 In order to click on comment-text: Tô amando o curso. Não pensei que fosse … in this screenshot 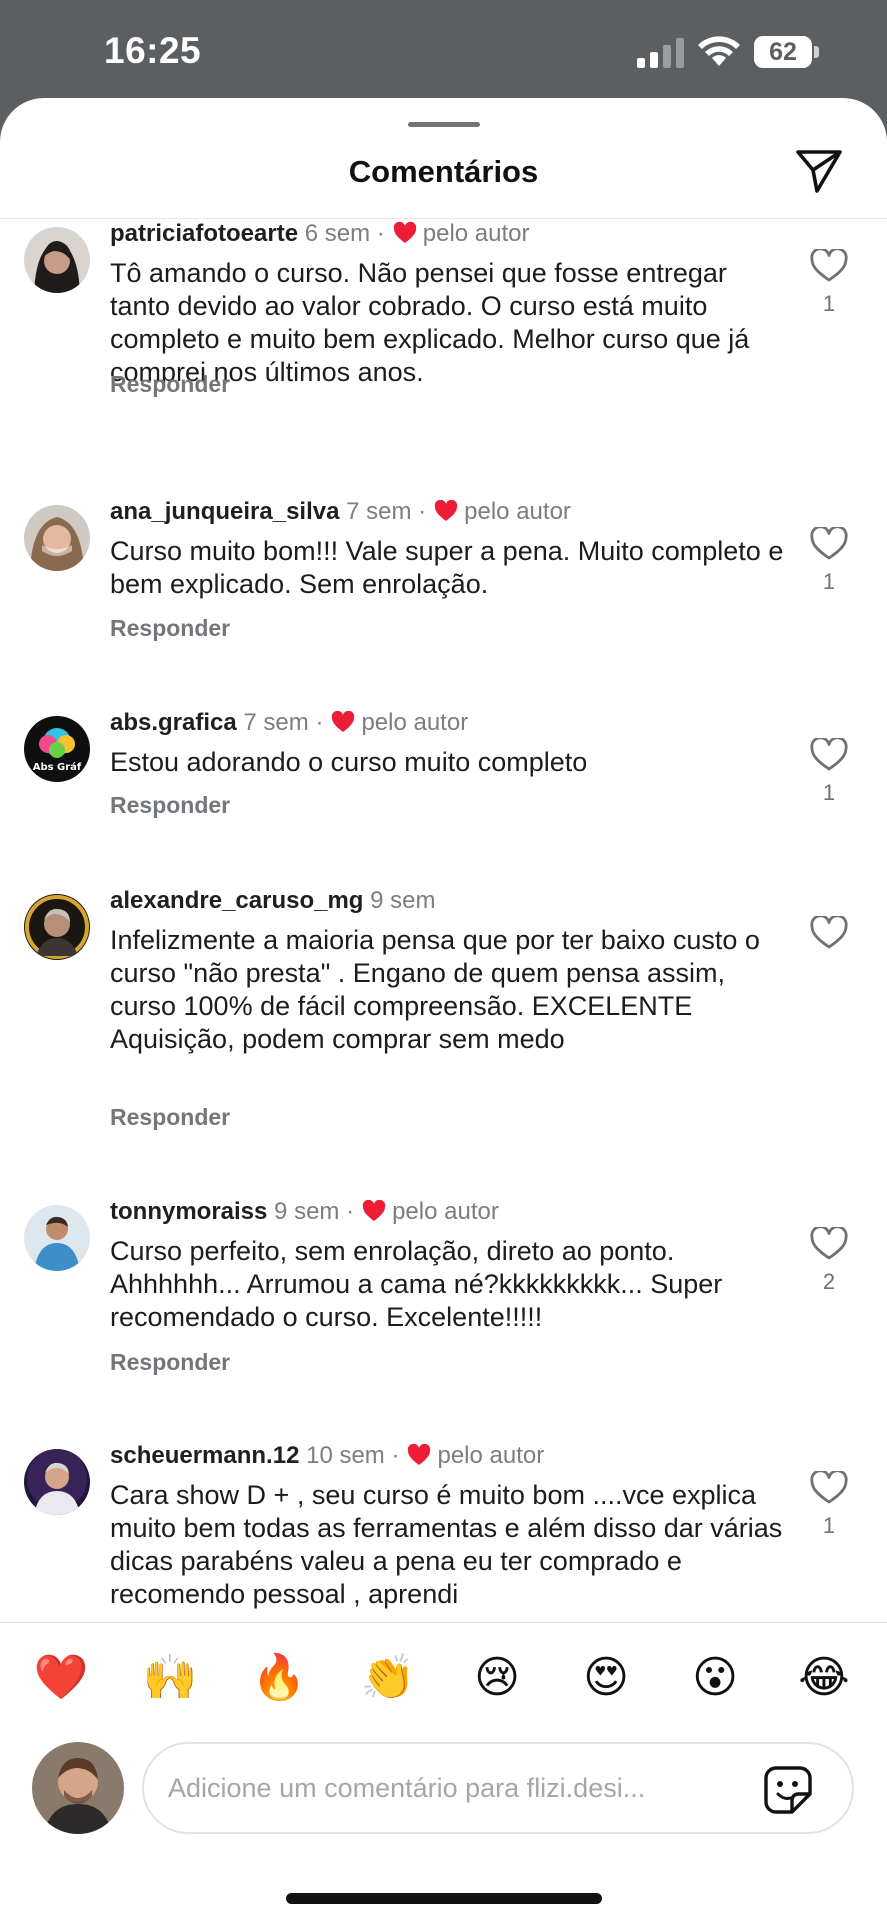, I will do `click(430, 322)`.